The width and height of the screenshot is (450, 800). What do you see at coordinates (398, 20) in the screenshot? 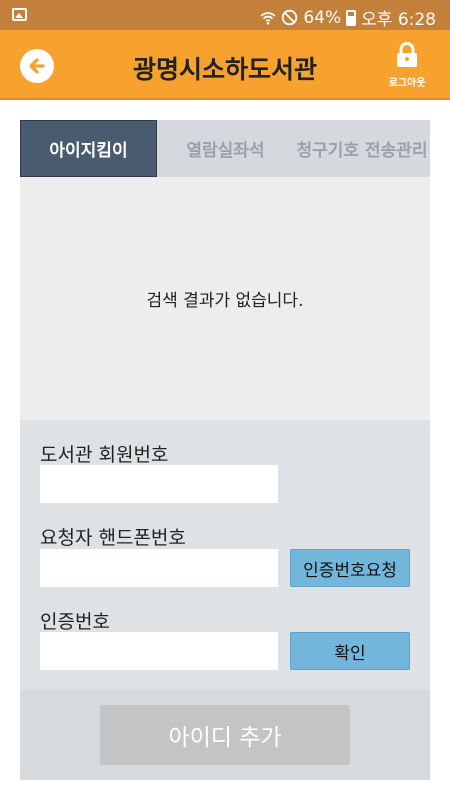
I see `status-time: 오후 6:28` at bounding box center [398, 20].